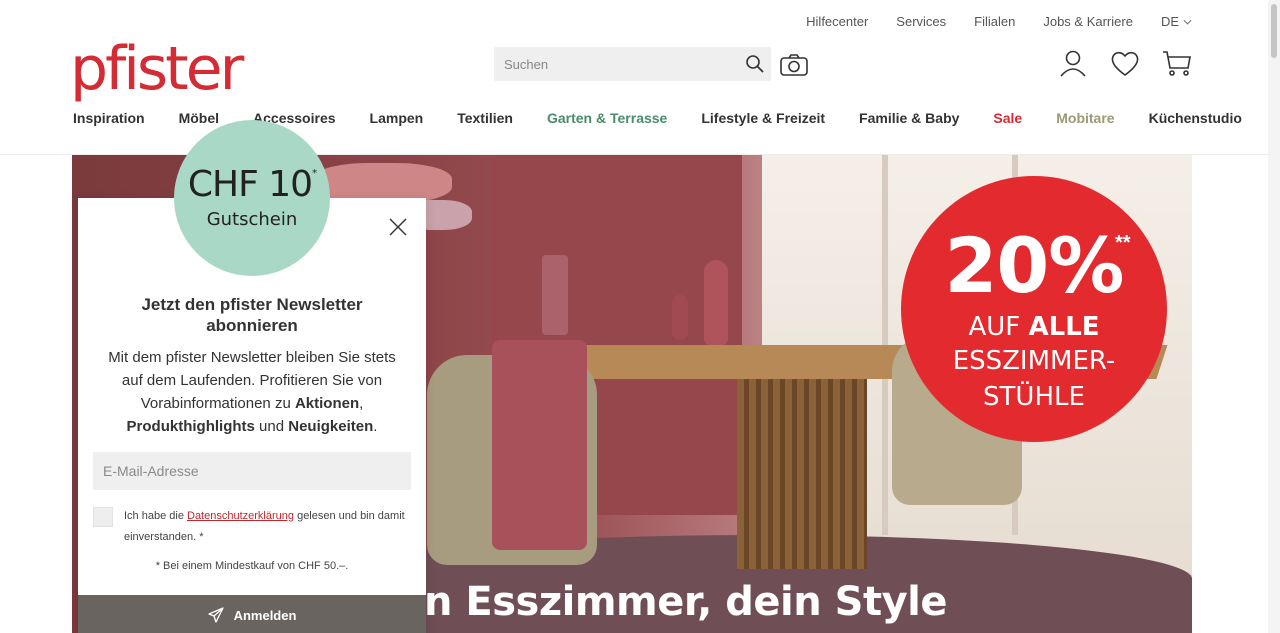  Describe the element at coordinates (252, 219) in the screenshot. I see `voucher-label: Gutschein` at that location.